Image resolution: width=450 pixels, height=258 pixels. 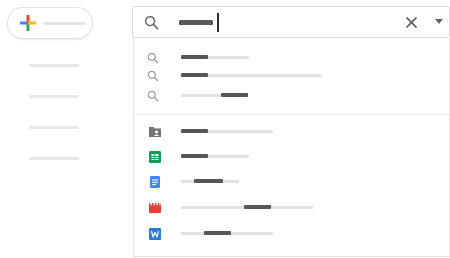 I want to click on search-box, so click(x=291, y=22).